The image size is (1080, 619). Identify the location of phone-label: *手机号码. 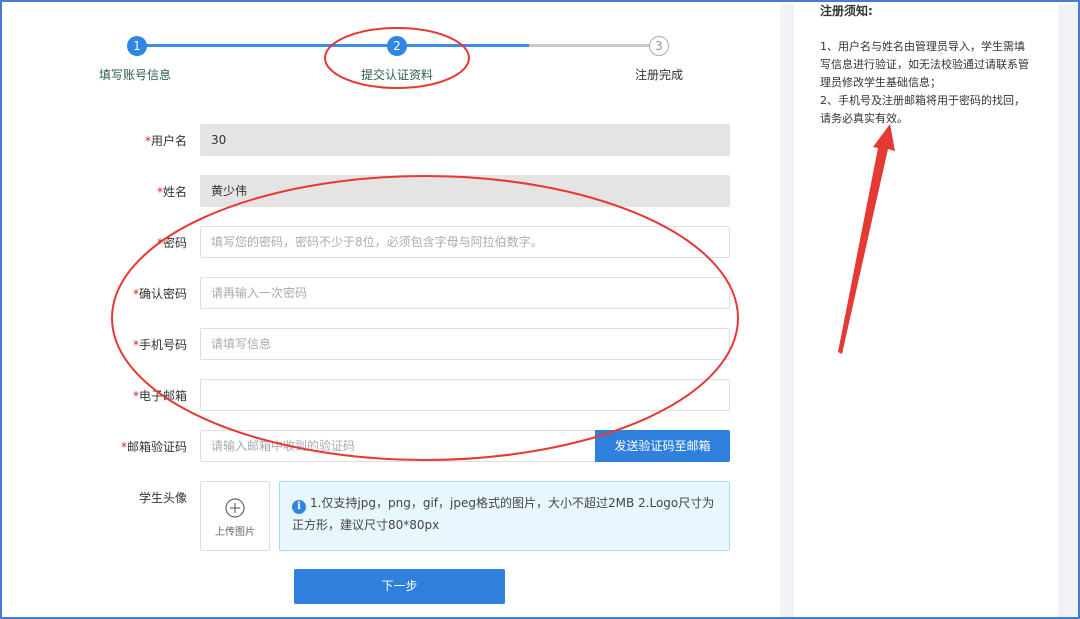
(159, 345).